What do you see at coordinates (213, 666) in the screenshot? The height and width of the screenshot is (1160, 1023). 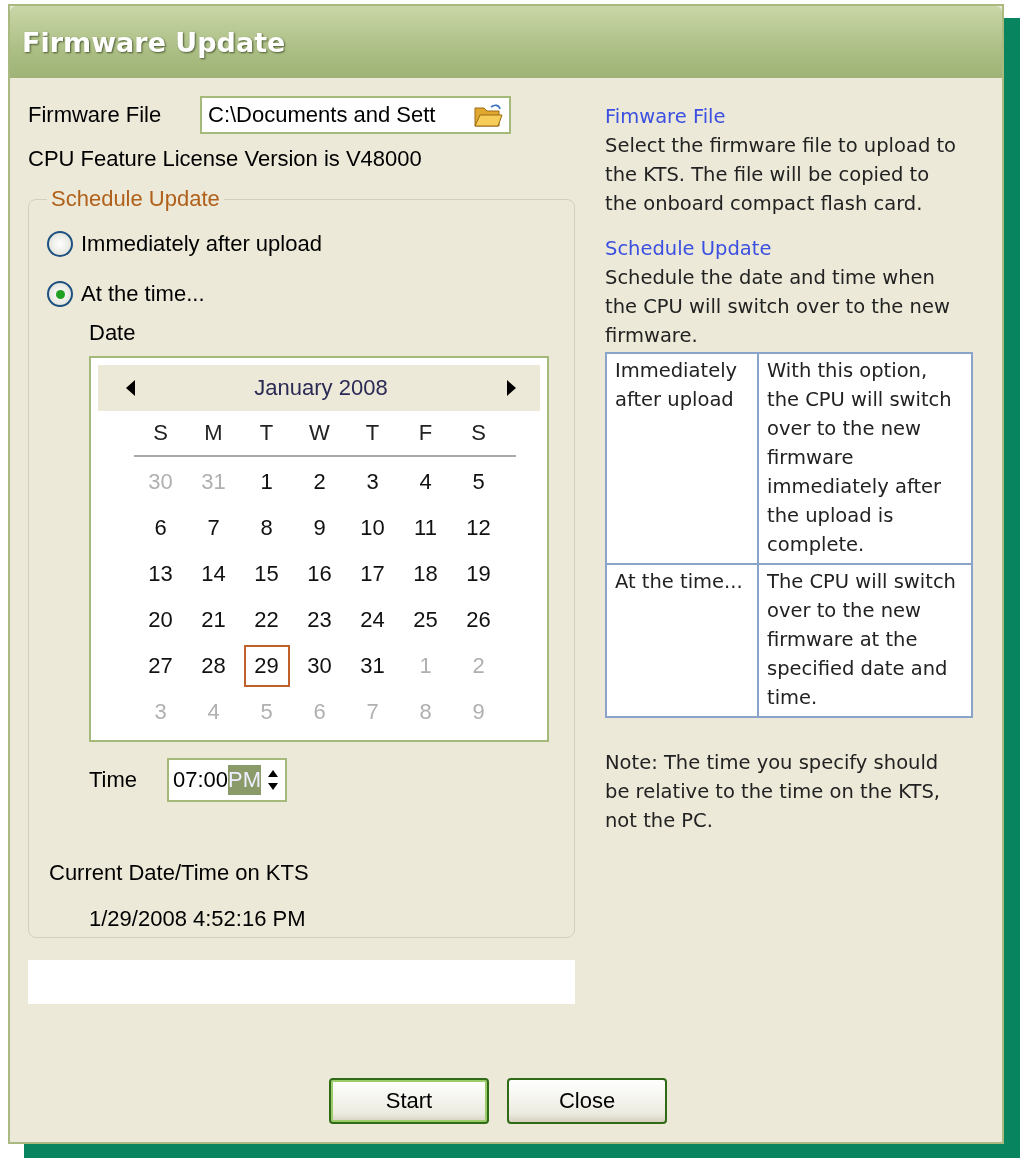 I see `calendar-day: 28` at bounding box center [213, 666].